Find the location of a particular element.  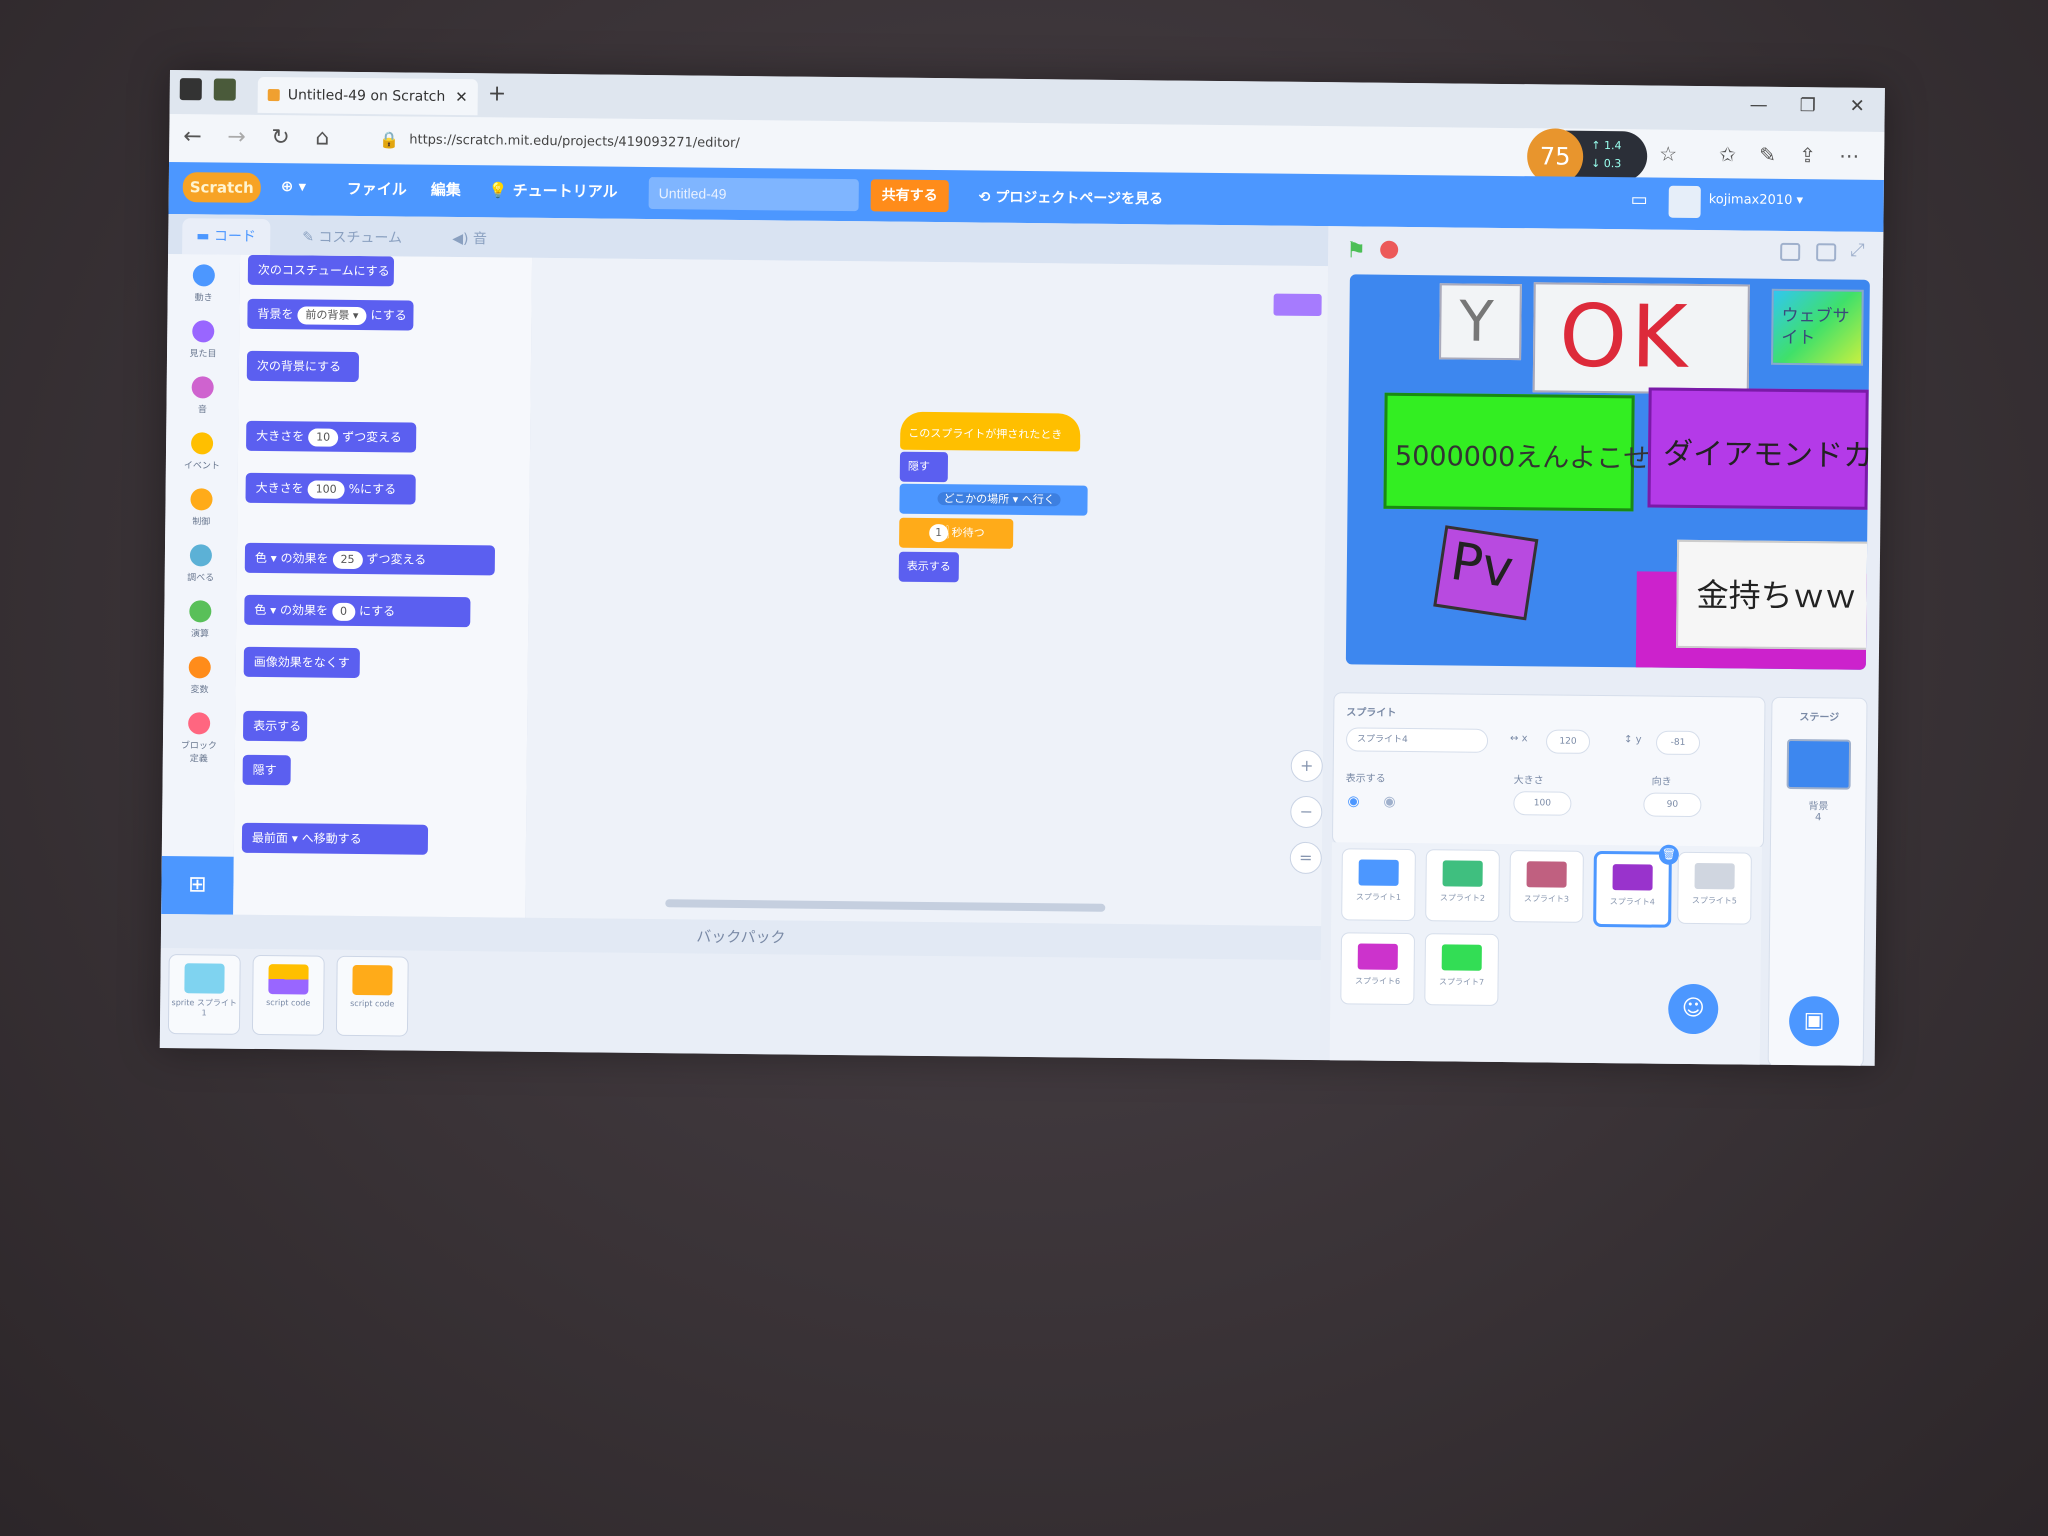

category-item: 音 is located at coordinates (202, 395).